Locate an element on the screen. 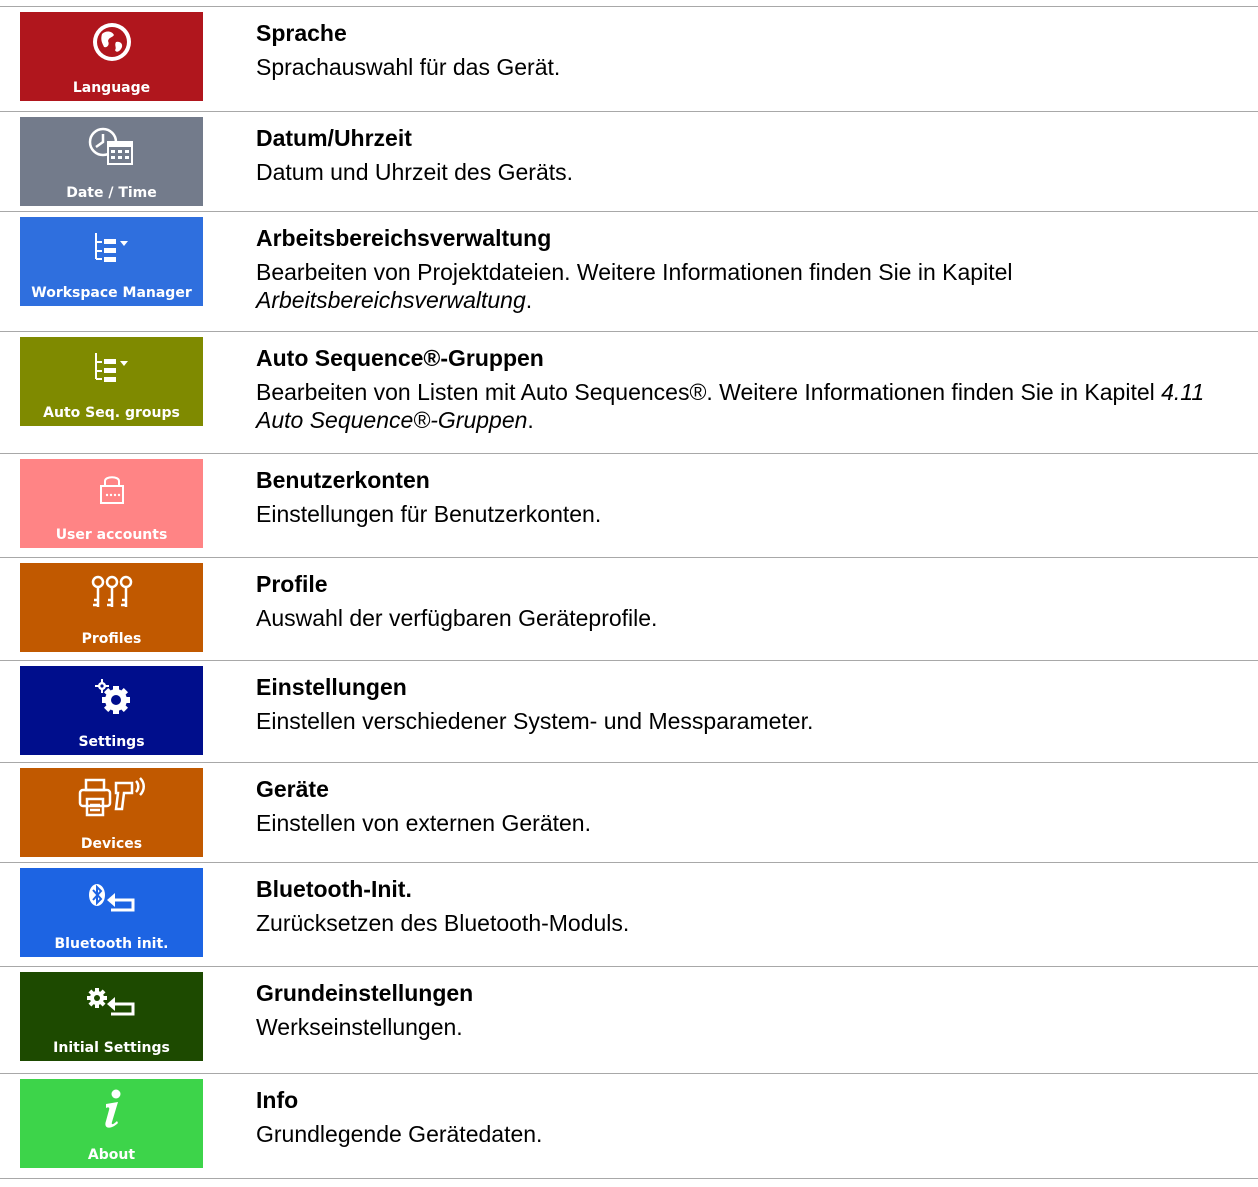  menu-item-description: Einstellungen für Benutzerkonten. is located at coordinates (429, 514).